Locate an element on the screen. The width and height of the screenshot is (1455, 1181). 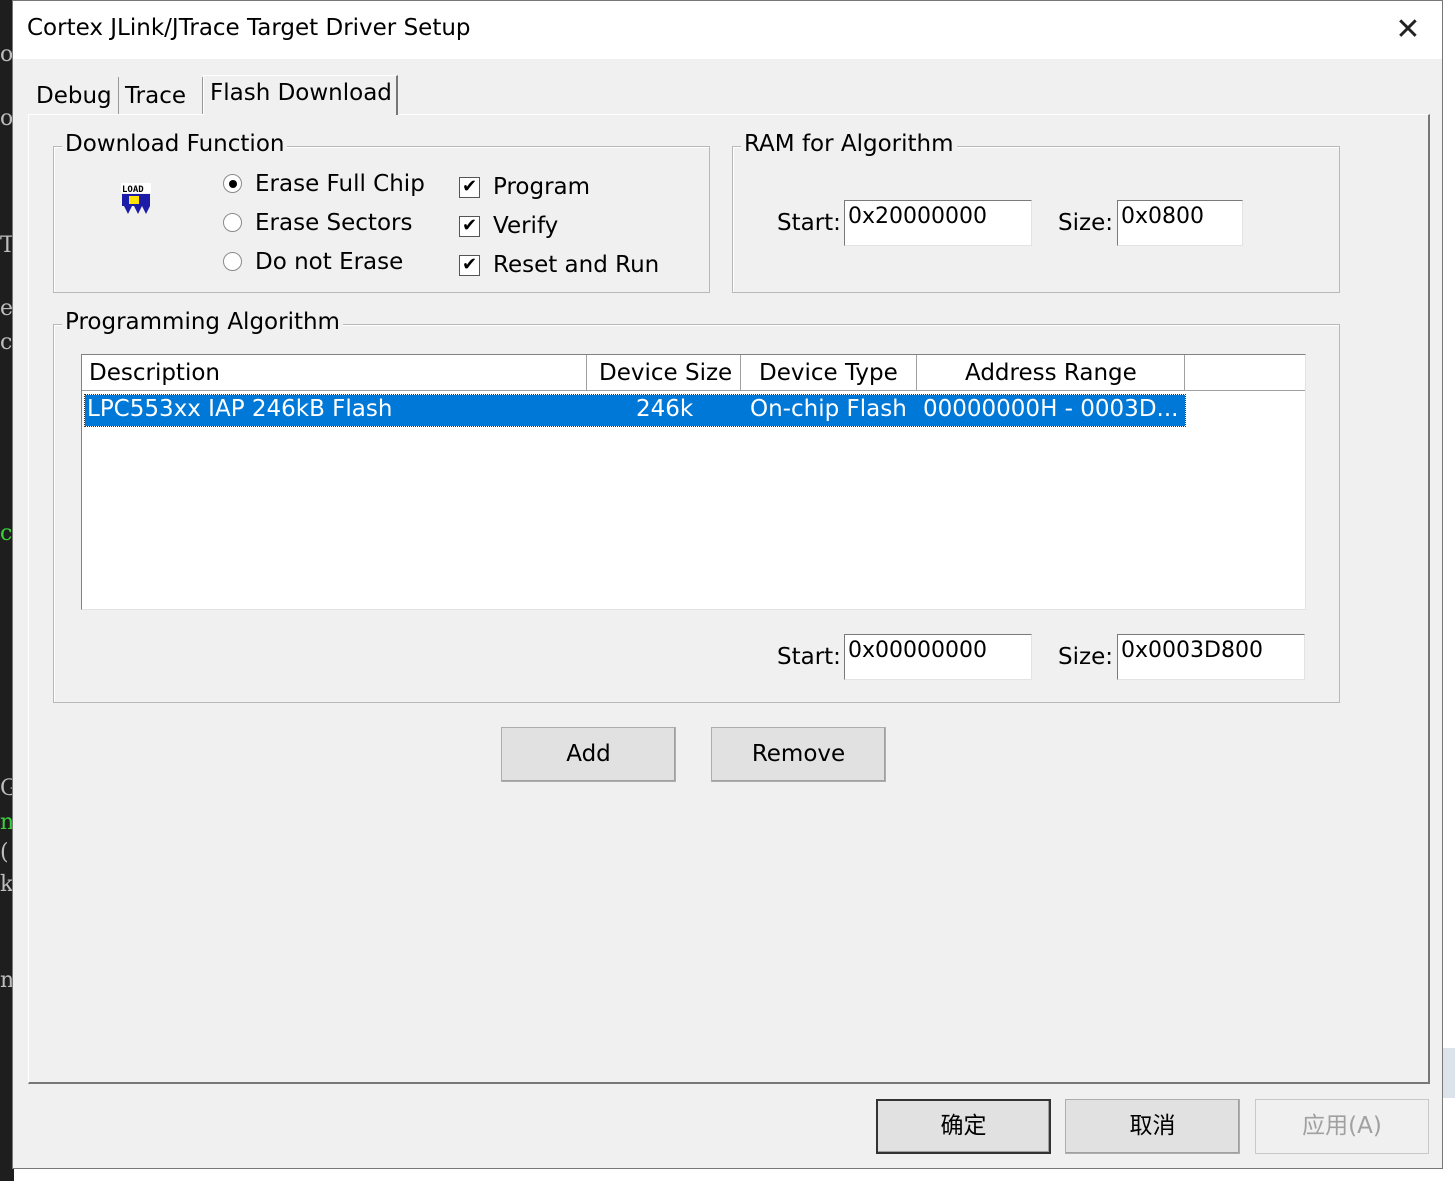
column-description: Description is located at coordinates (334, 372).